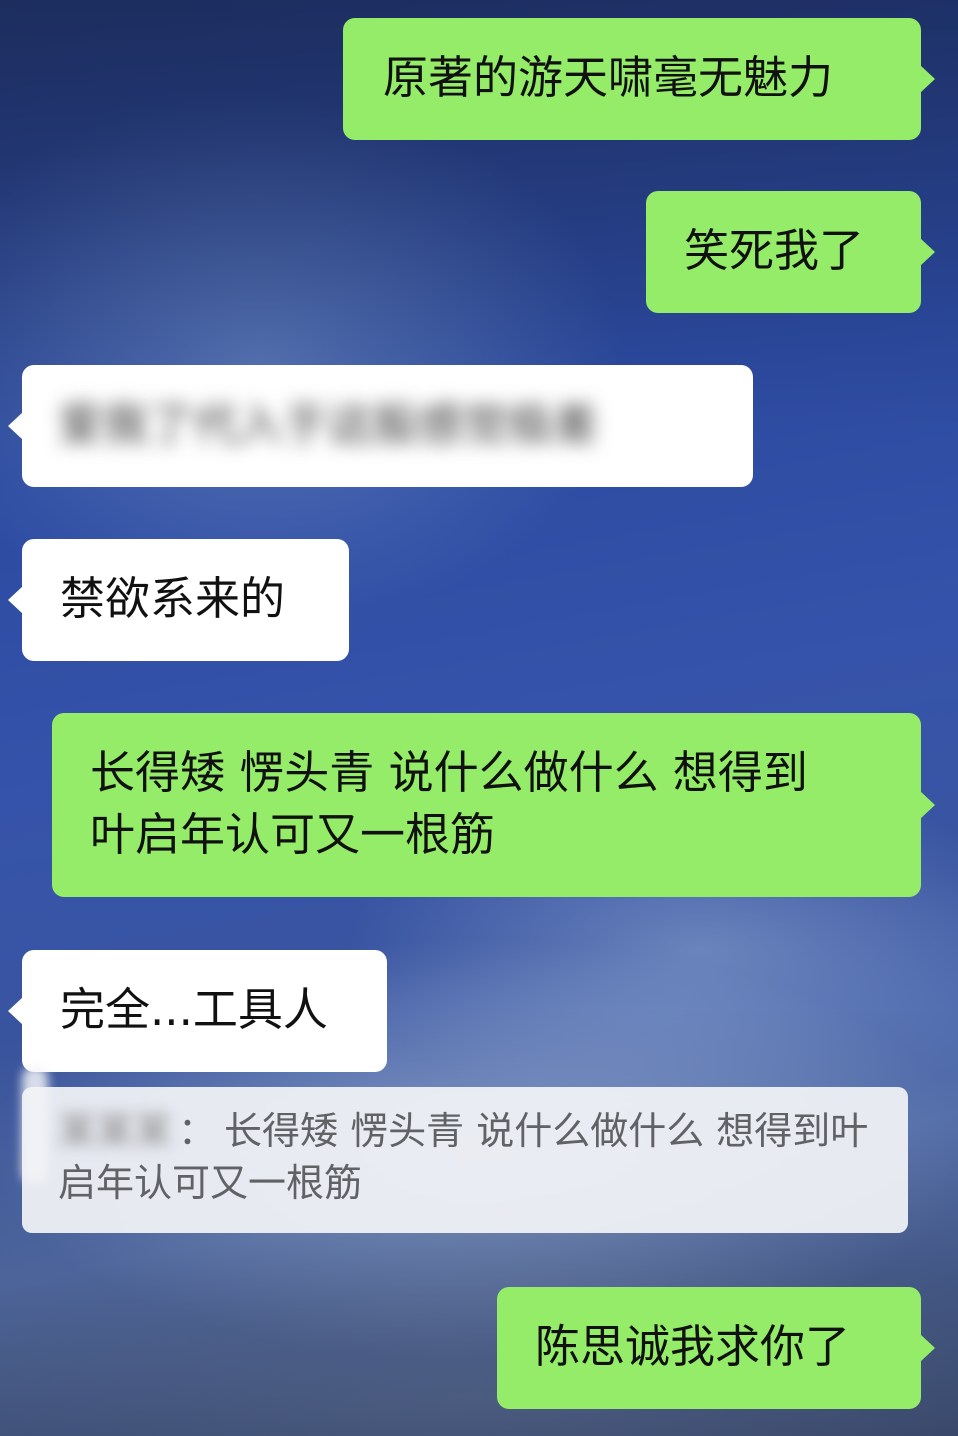  I want to click on message-bubble-received: 爱我了代入于这股感觉极差, so click(380, 426).